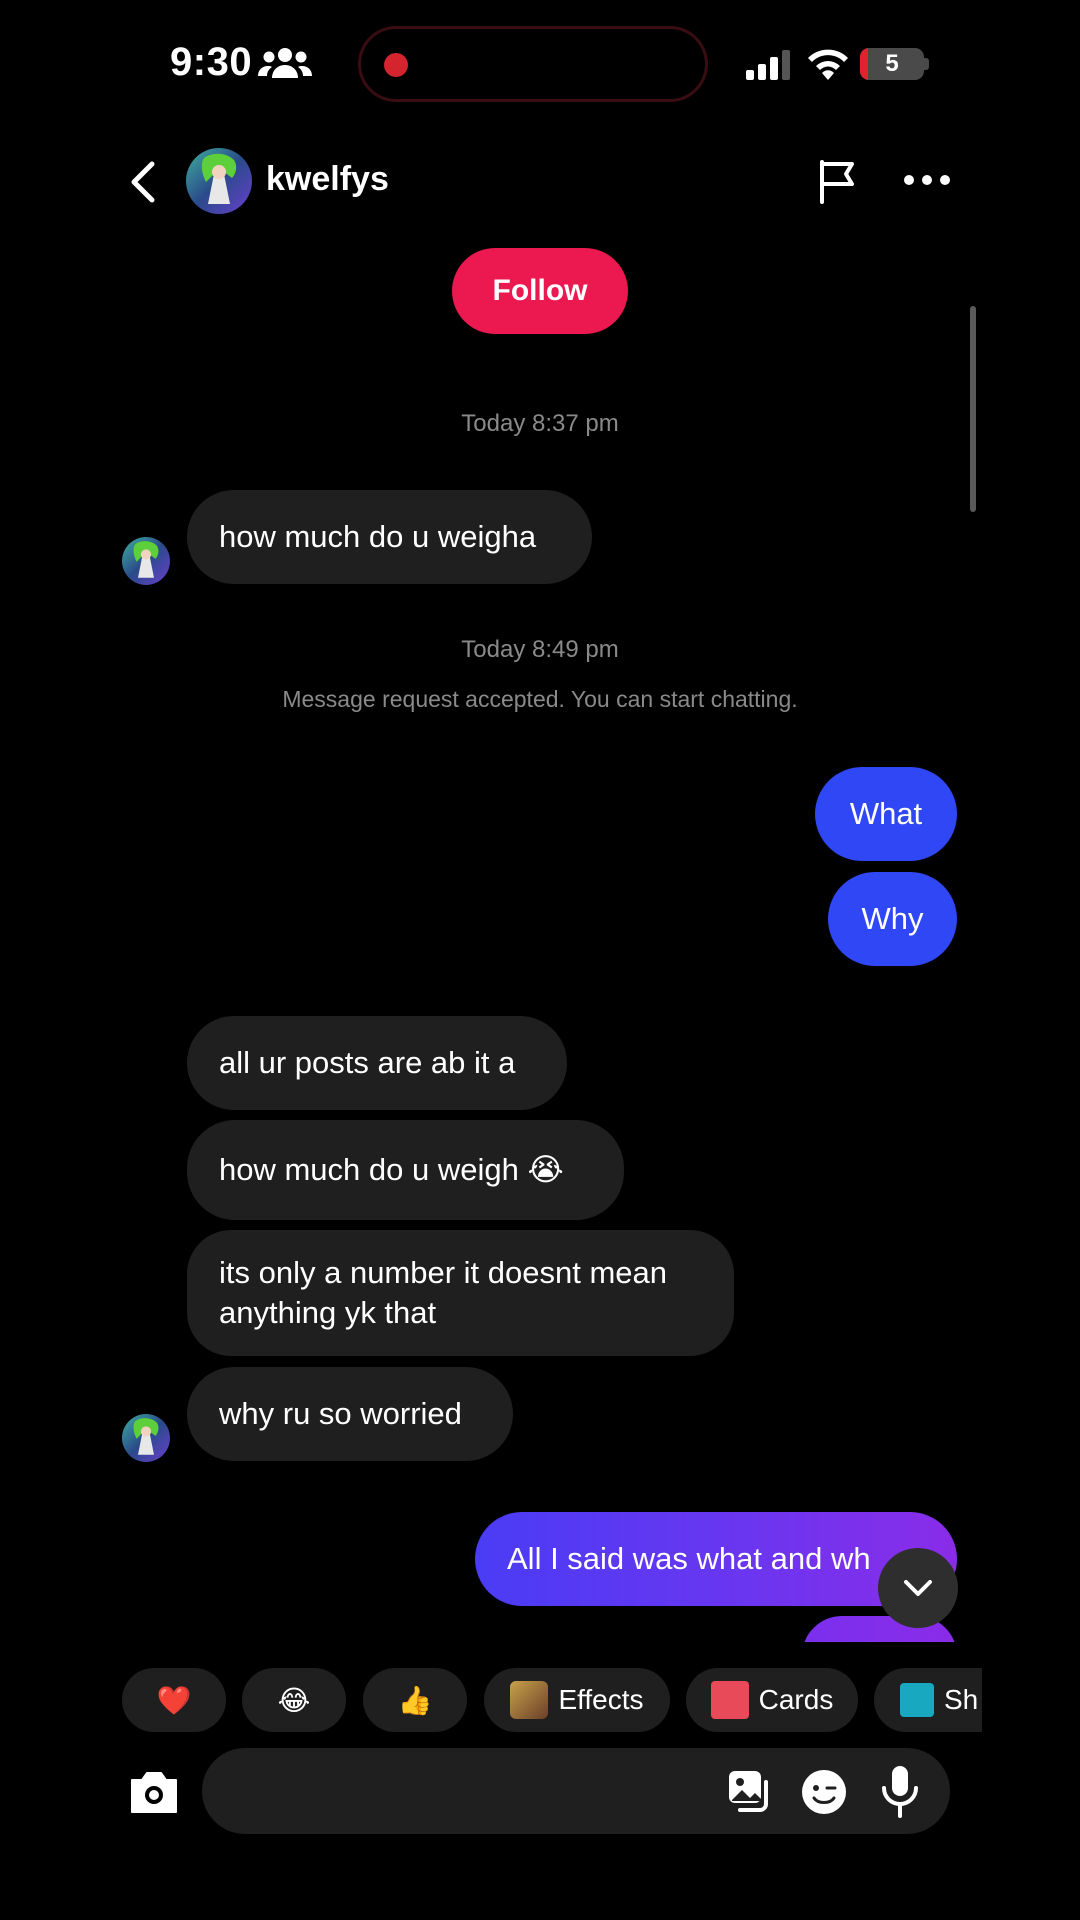 The image size is (1080, 1920). Describe the element at coordinates (601, 1699) in the screenshot. I see `effects-label: Effects` at that location.